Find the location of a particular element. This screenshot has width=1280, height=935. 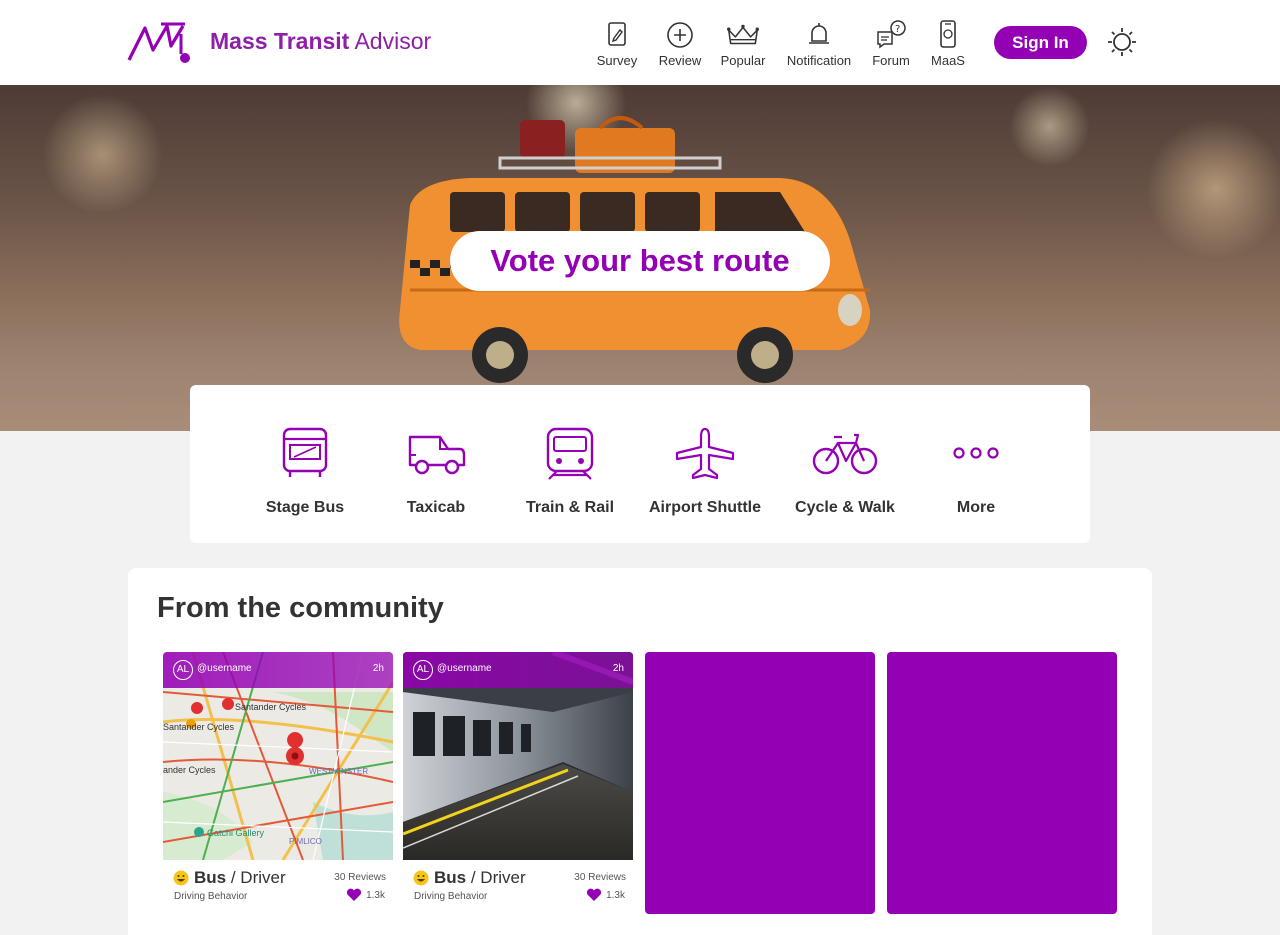

category-train-rail: Train & Rail is located at coordinates (570, 471).